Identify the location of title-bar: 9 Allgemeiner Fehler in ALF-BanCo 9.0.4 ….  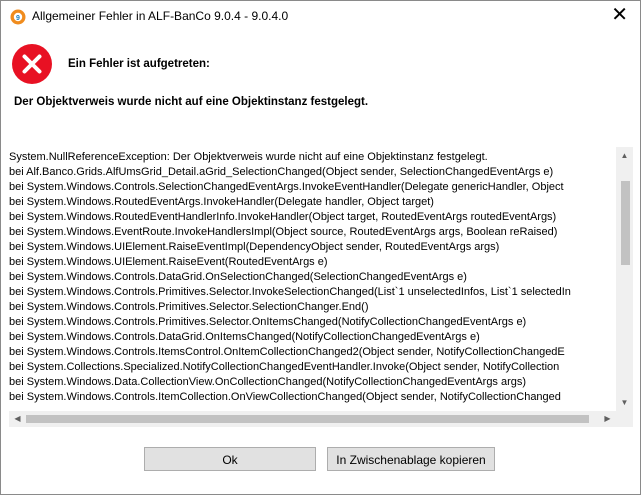
(320, 16).